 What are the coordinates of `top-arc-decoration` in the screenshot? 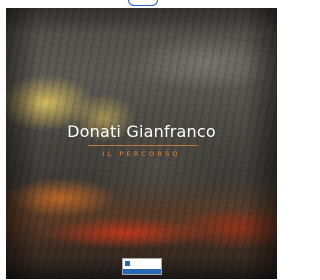 It's located at (143, 3).